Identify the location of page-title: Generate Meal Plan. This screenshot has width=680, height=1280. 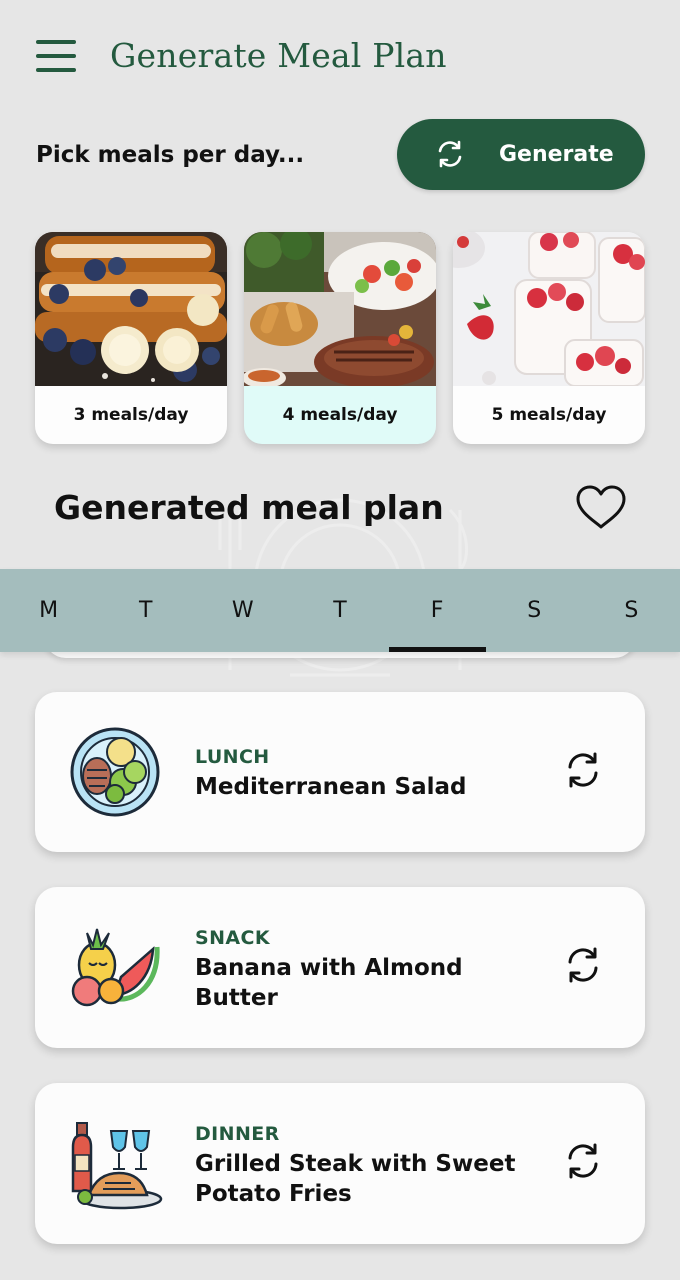
(278, 55).